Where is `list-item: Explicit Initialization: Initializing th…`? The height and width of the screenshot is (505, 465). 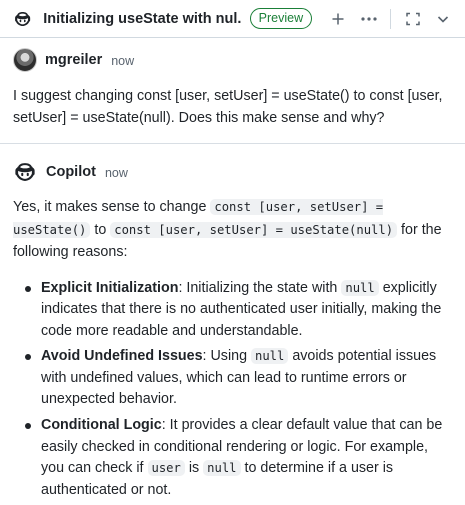
list-item: Explicit Initialization: Initializing th… is located at coordinates (231, 310).